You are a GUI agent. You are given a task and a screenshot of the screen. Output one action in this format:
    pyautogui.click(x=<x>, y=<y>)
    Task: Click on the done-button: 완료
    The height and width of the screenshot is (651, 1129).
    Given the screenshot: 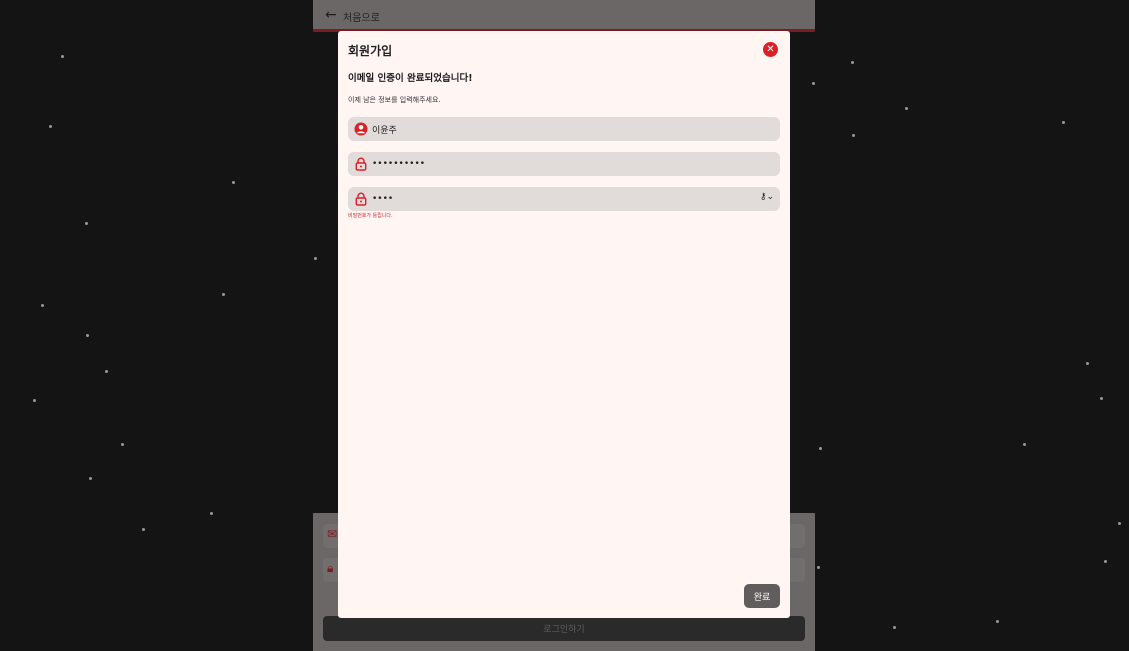 What is the action you would take?
    pyautogui.click(x=762, y=596)
    